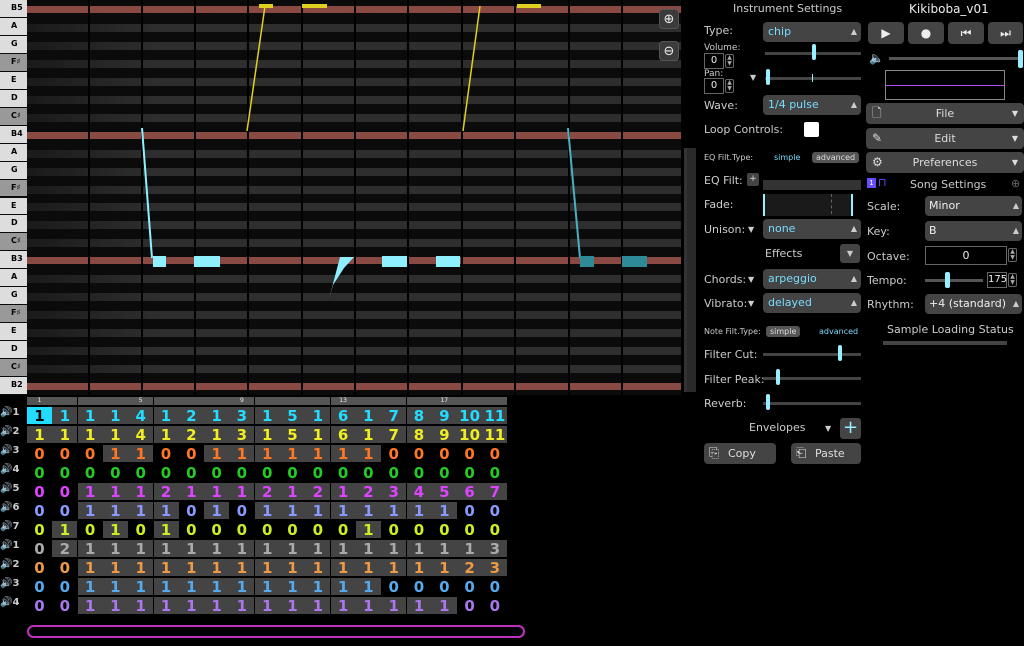  I want to click on volume-spinner: ▲ ▼, so click(729, 61).